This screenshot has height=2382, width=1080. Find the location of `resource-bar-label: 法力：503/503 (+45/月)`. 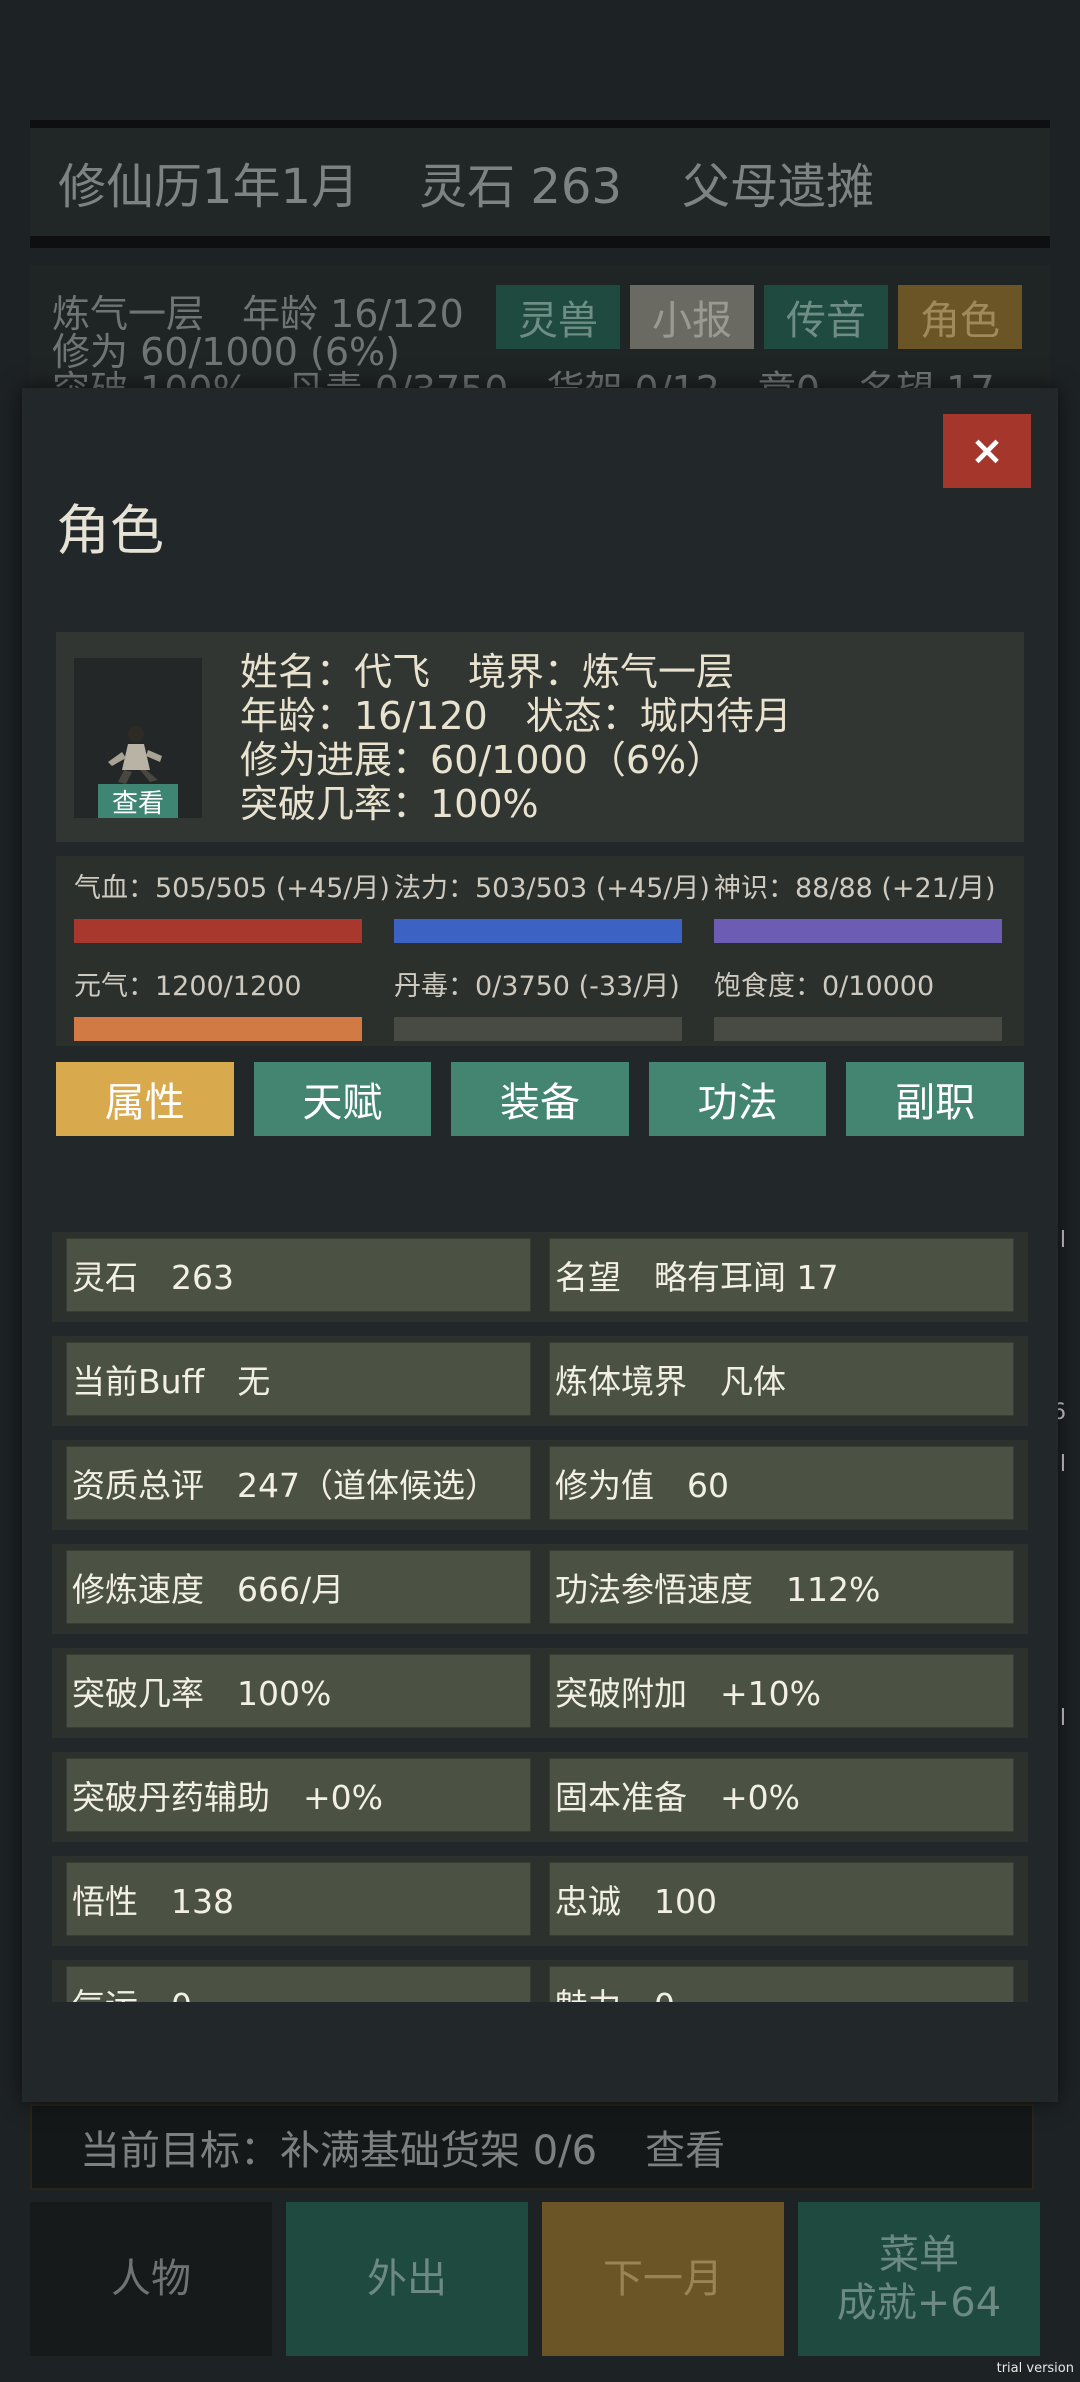

resource-bar-label: 法力：503/503 (+45/月) is located at coordinates (552, 888).